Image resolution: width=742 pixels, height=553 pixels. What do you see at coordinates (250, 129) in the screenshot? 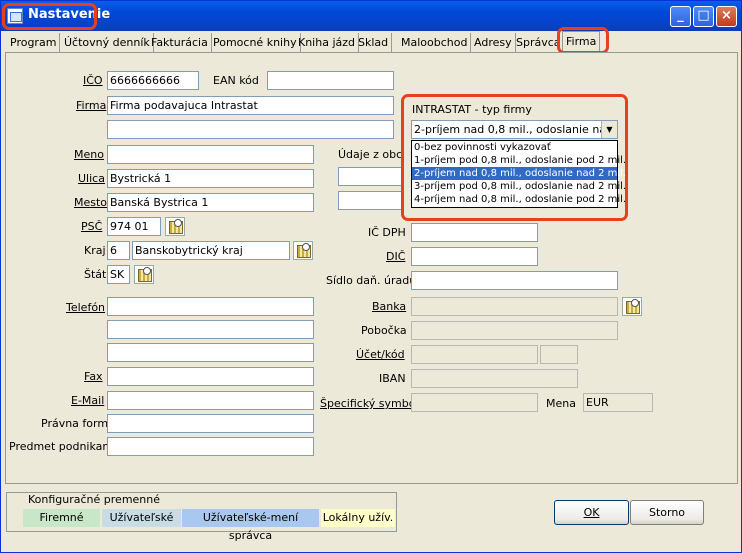
I see `firma-line2-input` at bounding box center [250, 129].